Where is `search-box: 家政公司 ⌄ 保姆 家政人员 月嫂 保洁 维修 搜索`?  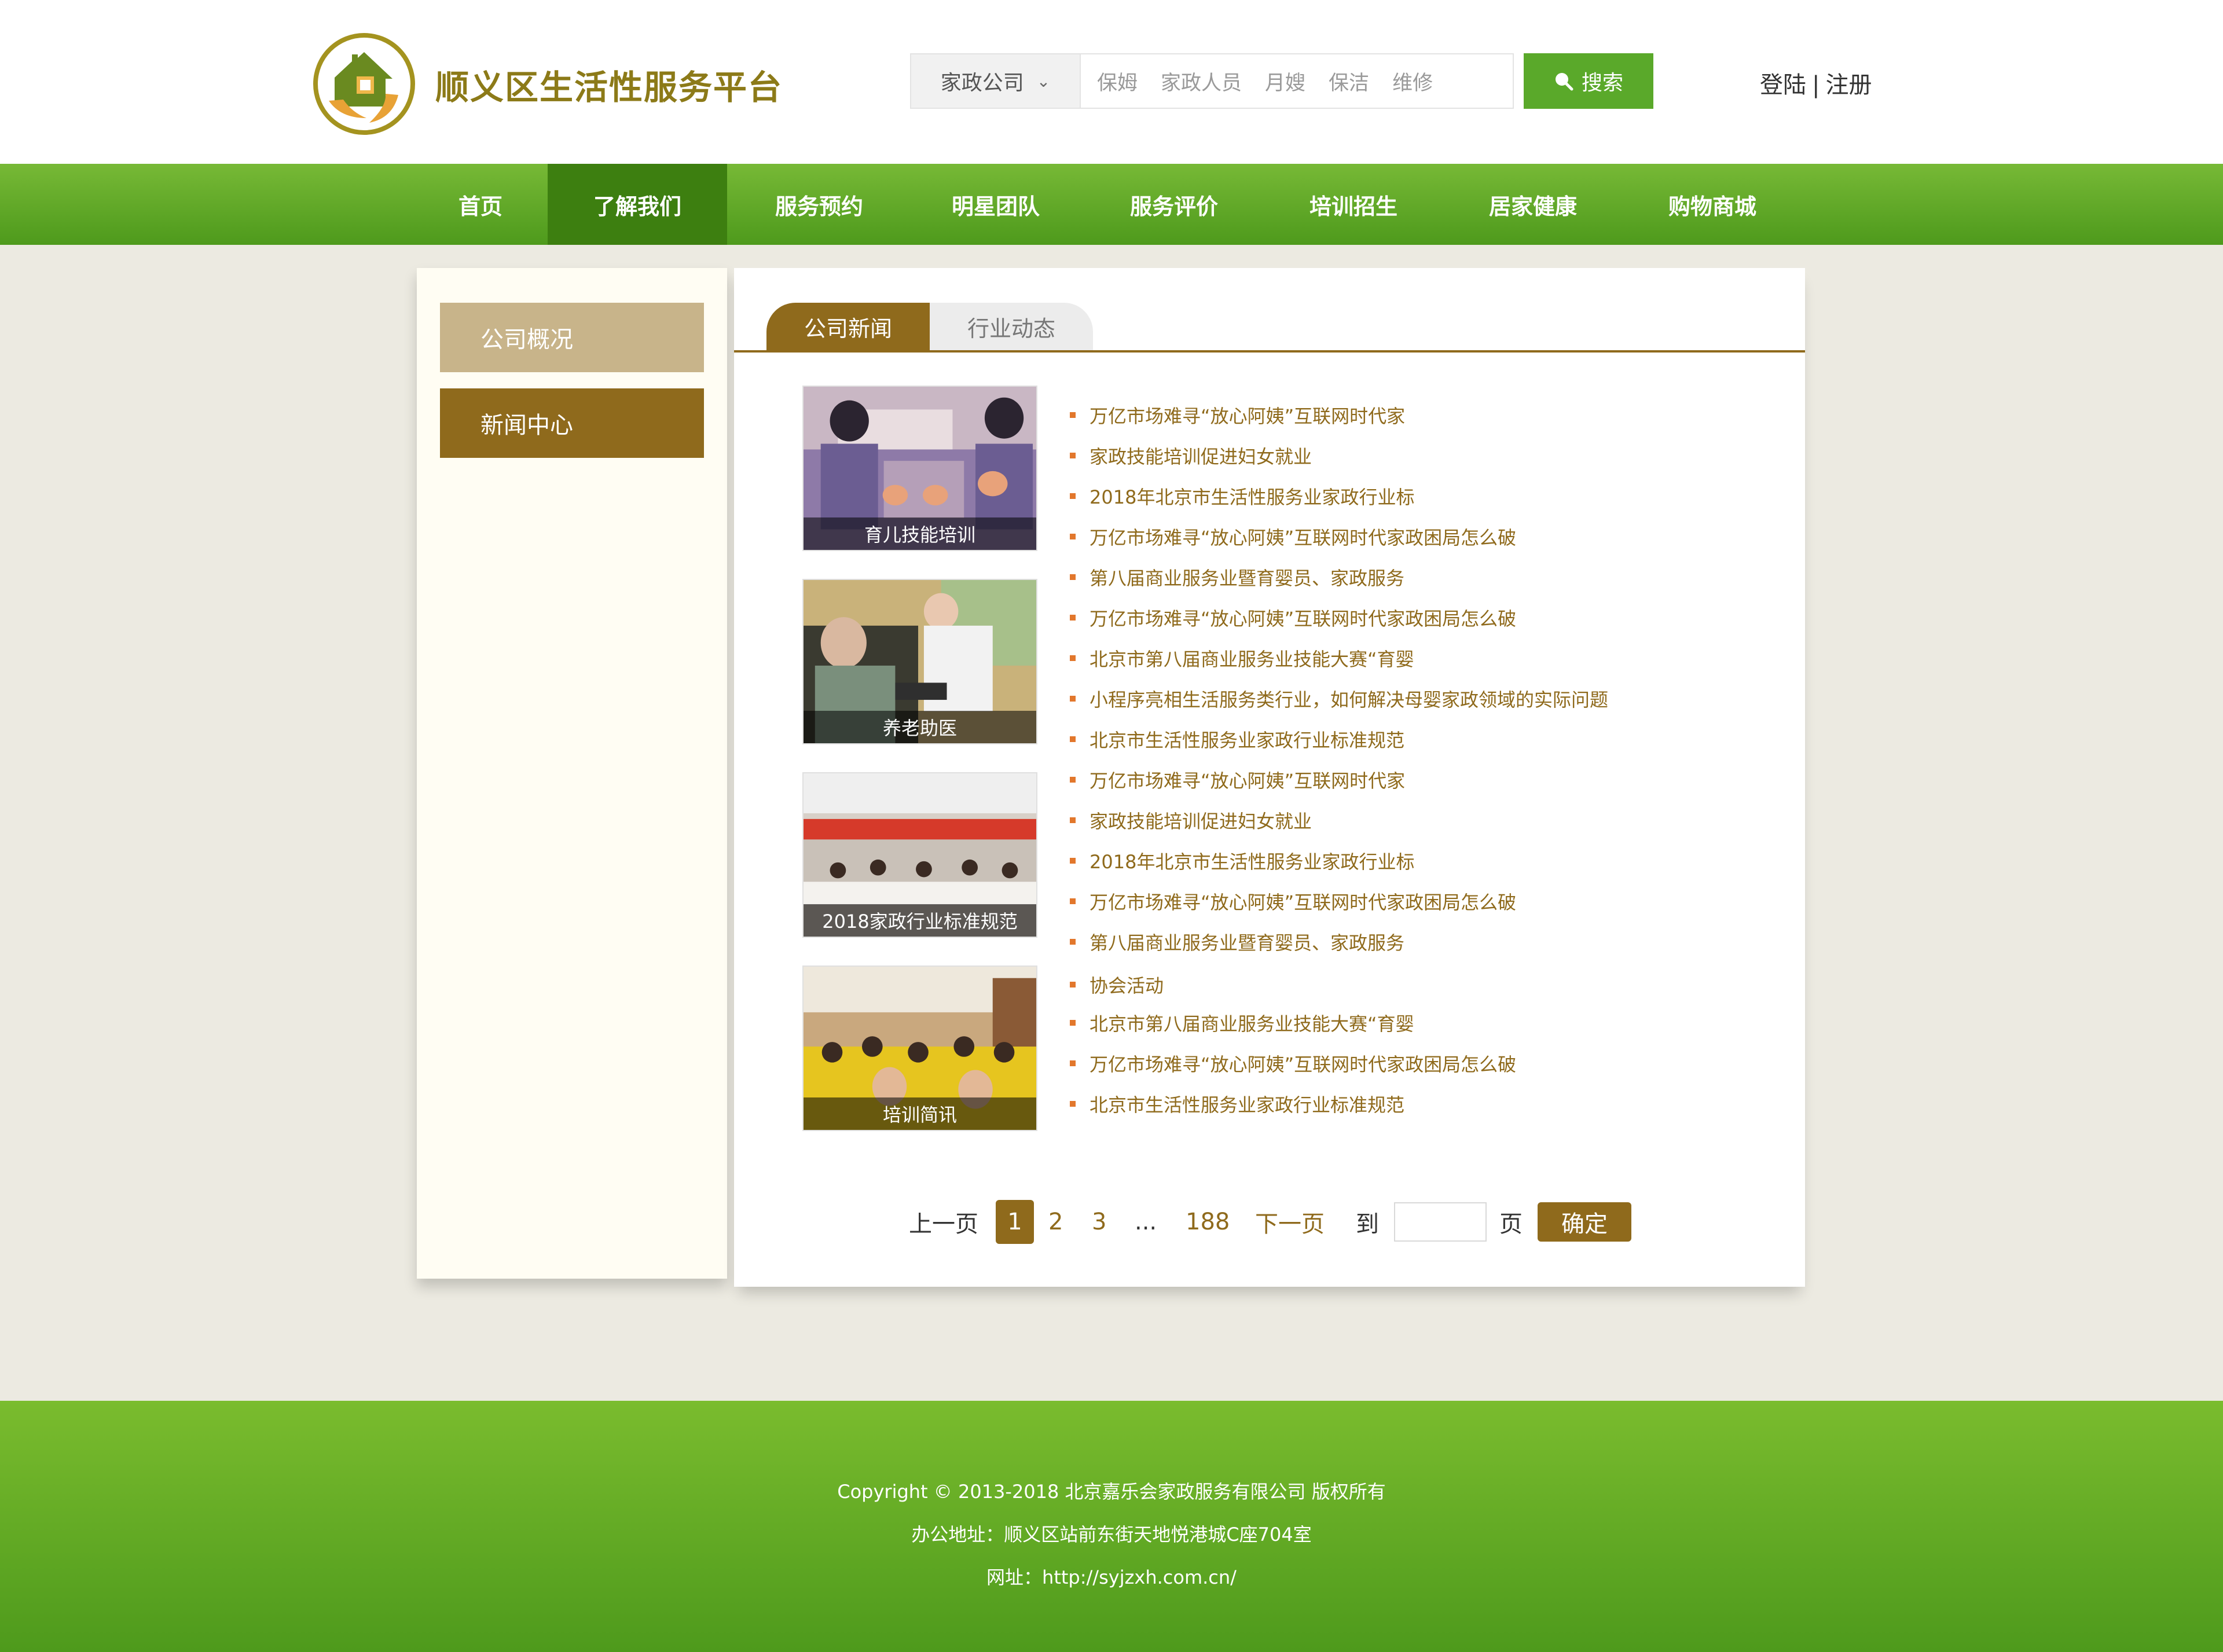 search-box: 家政公司 ⌄ 保姆 家政人员 月嫂 保洁 维修 搜索 is located at coordinates (1281, 81).